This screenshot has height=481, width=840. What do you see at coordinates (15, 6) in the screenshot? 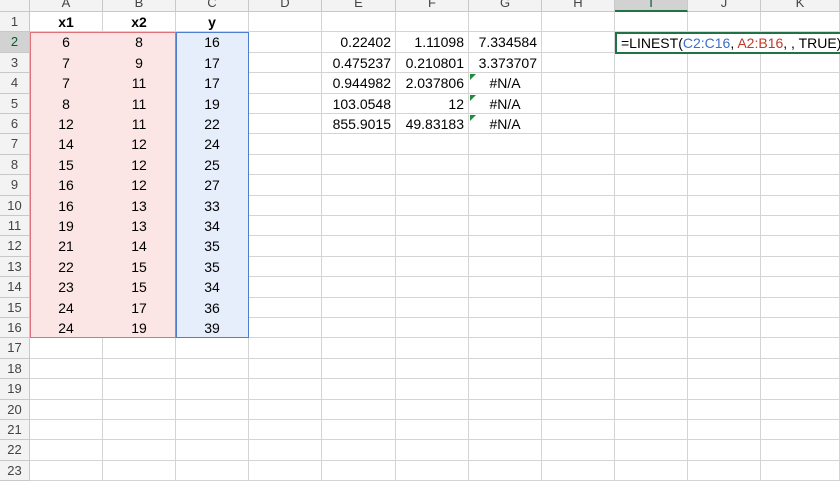
I see `select-all-corner` at bounding box center [15, 6].